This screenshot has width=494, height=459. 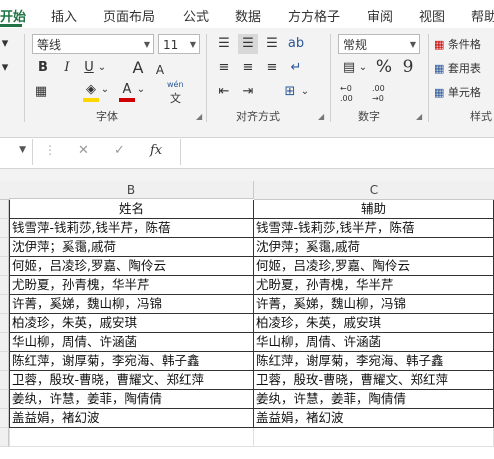 I want to click on underline-caret: ⌄, so click(x=102, y=68).